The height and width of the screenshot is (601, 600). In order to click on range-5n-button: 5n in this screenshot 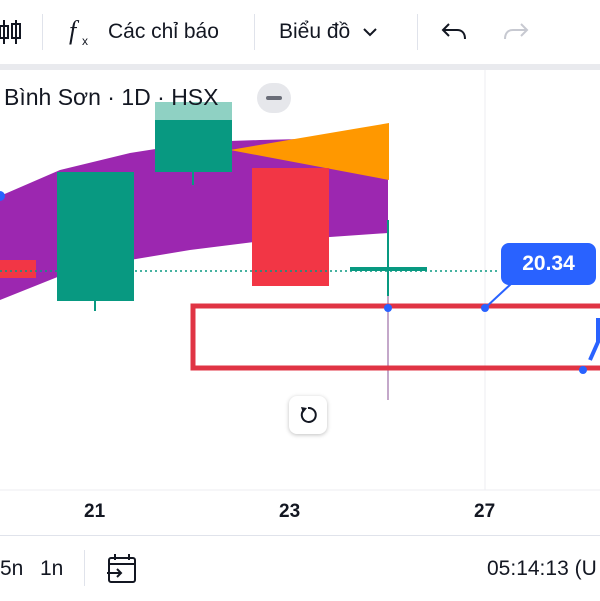, I will do `click(11, 568)`.